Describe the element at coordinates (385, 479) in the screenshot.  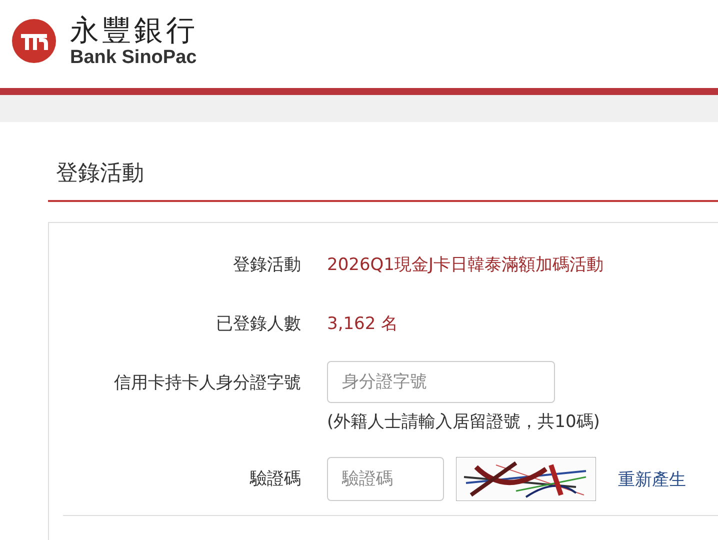
I see `captcha-input: 驗證碼` at that location.